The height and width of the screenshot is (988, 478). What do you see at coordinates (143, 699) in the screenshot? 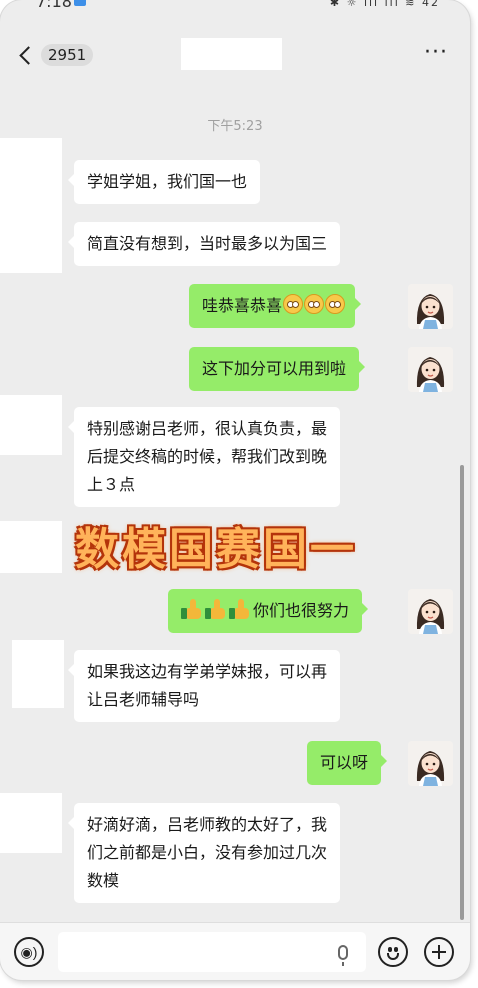
I see `message-text-line: 让吕老师辅导吗` at bounding box center [143, 699].